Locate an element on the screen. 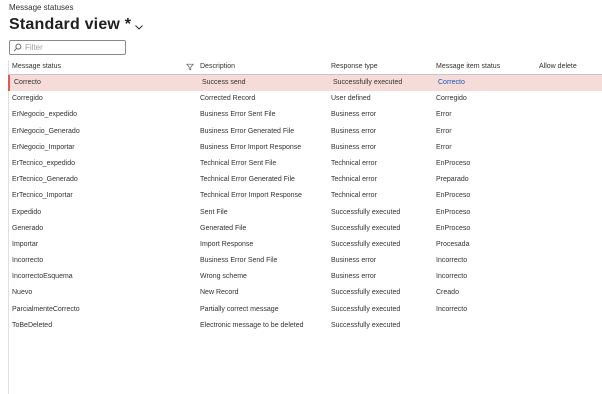 Image resolution: width=602 pixels, height=394 pixels. cell-message-status: ErNegocio_Generado is located at coordinates (46, 131).